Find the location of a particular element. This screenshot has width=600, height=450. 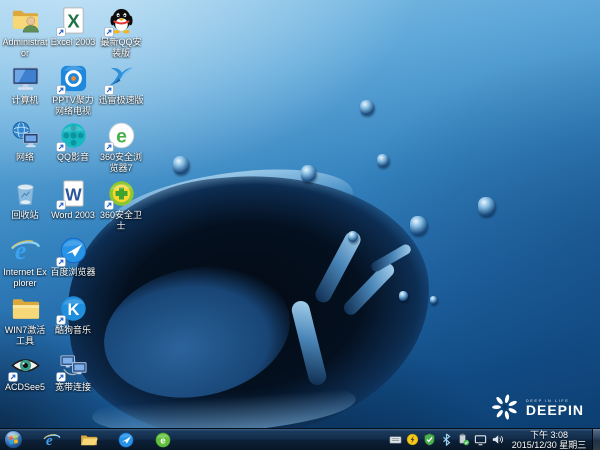

word-icon: W is located at coordinates (72, 194).